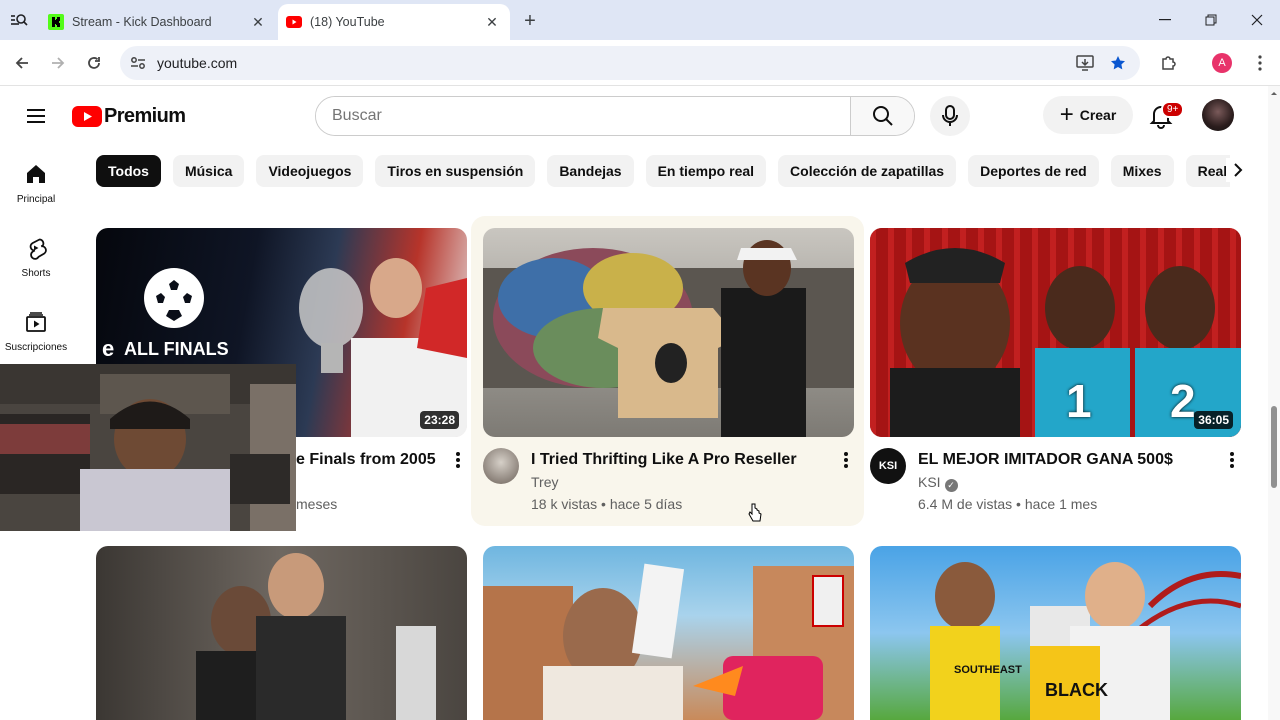 The height and width of the screenshot is (720, 1280). I want to click on youtube-logo-icon, so click(87, 116).